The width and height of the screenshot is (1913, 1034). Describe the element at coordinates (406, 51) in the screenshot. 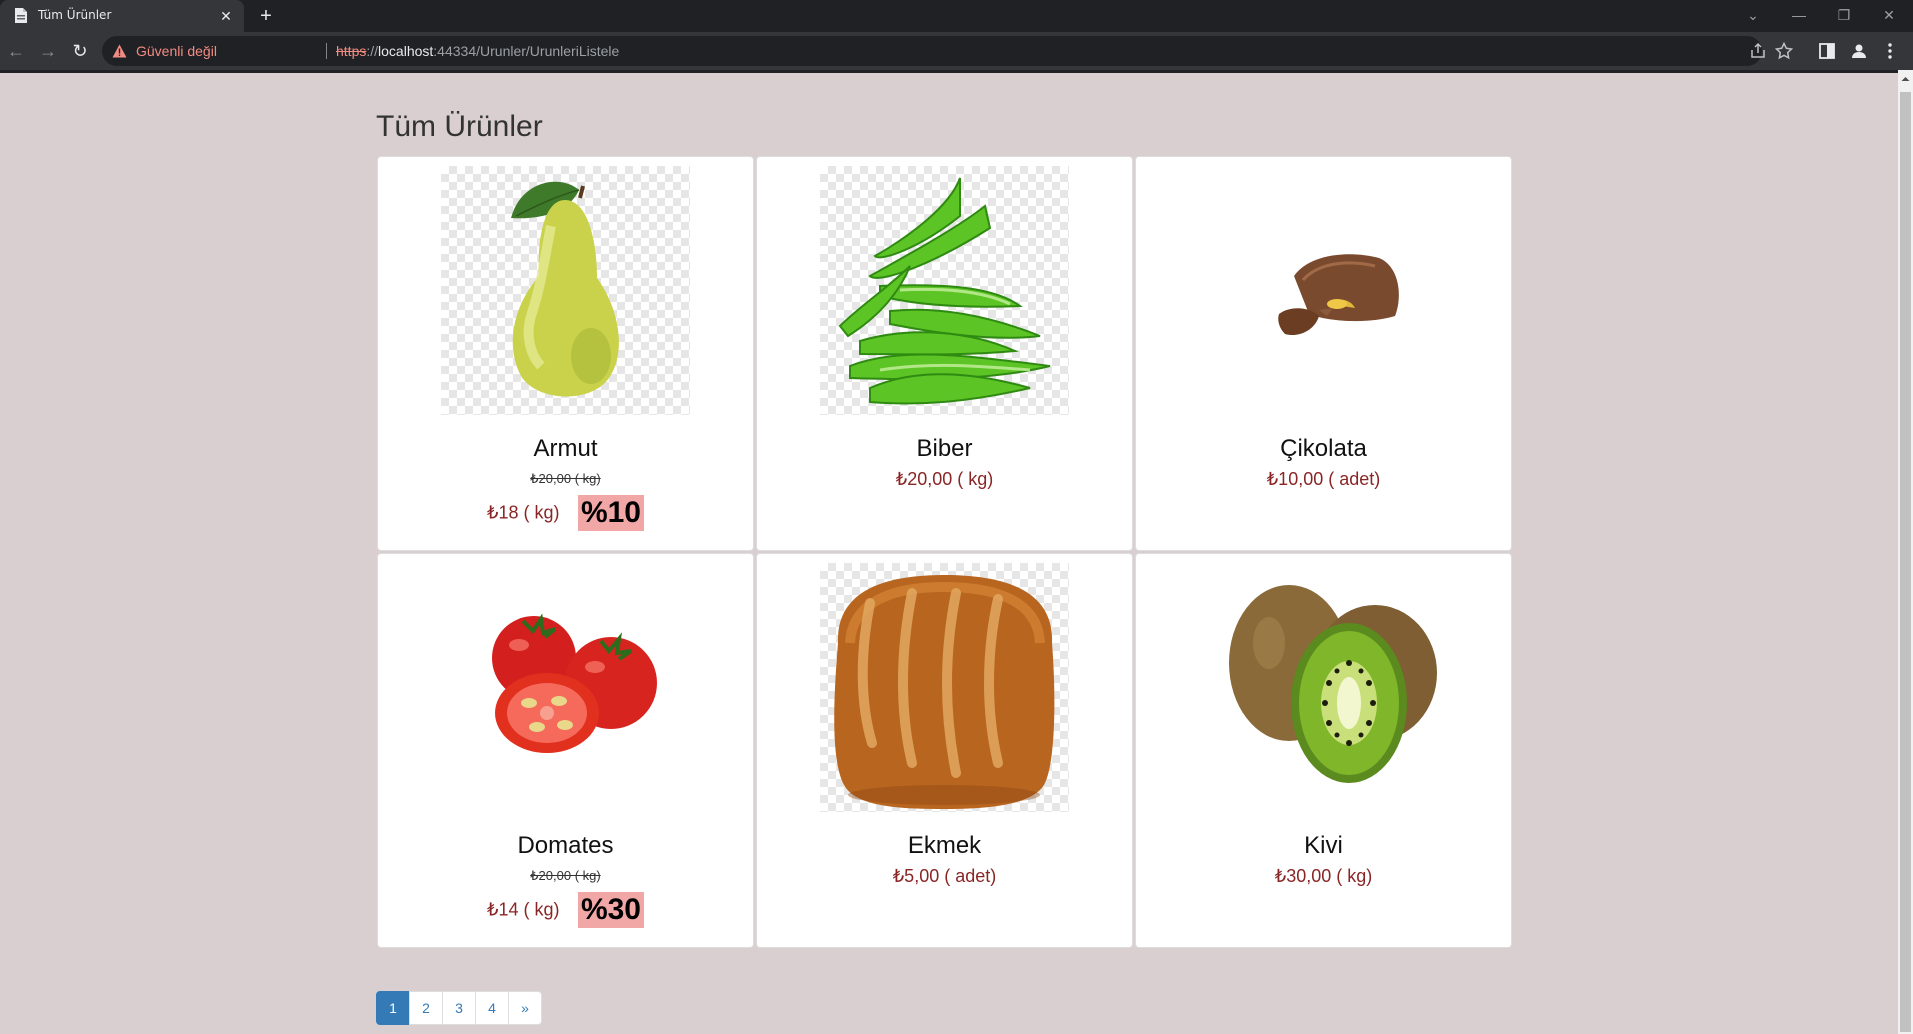

I see `url-host: localhost` at that location.